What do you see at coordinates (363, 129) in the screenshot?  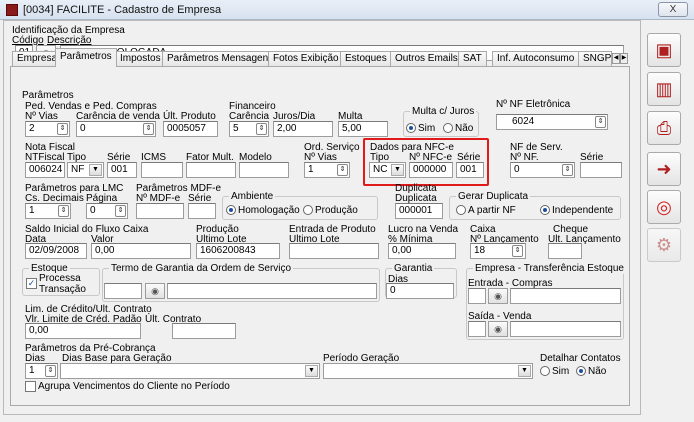 I see `fin-multa-field: 5,00` at bounding box center [363, 129].